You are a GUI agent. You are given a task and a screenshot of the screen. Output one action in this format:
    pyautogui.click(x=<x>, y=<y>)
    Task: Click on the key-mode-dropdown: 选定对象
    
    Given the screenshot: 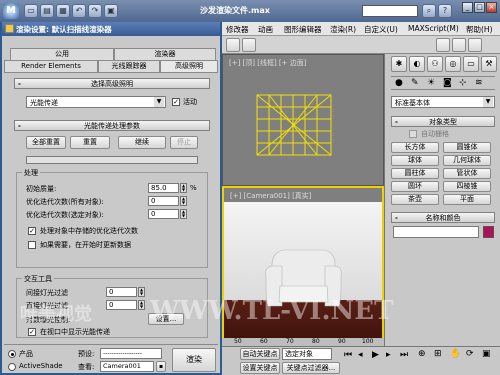 What is the action you would take?
    pyautogui.click(x=307, y=354)
    